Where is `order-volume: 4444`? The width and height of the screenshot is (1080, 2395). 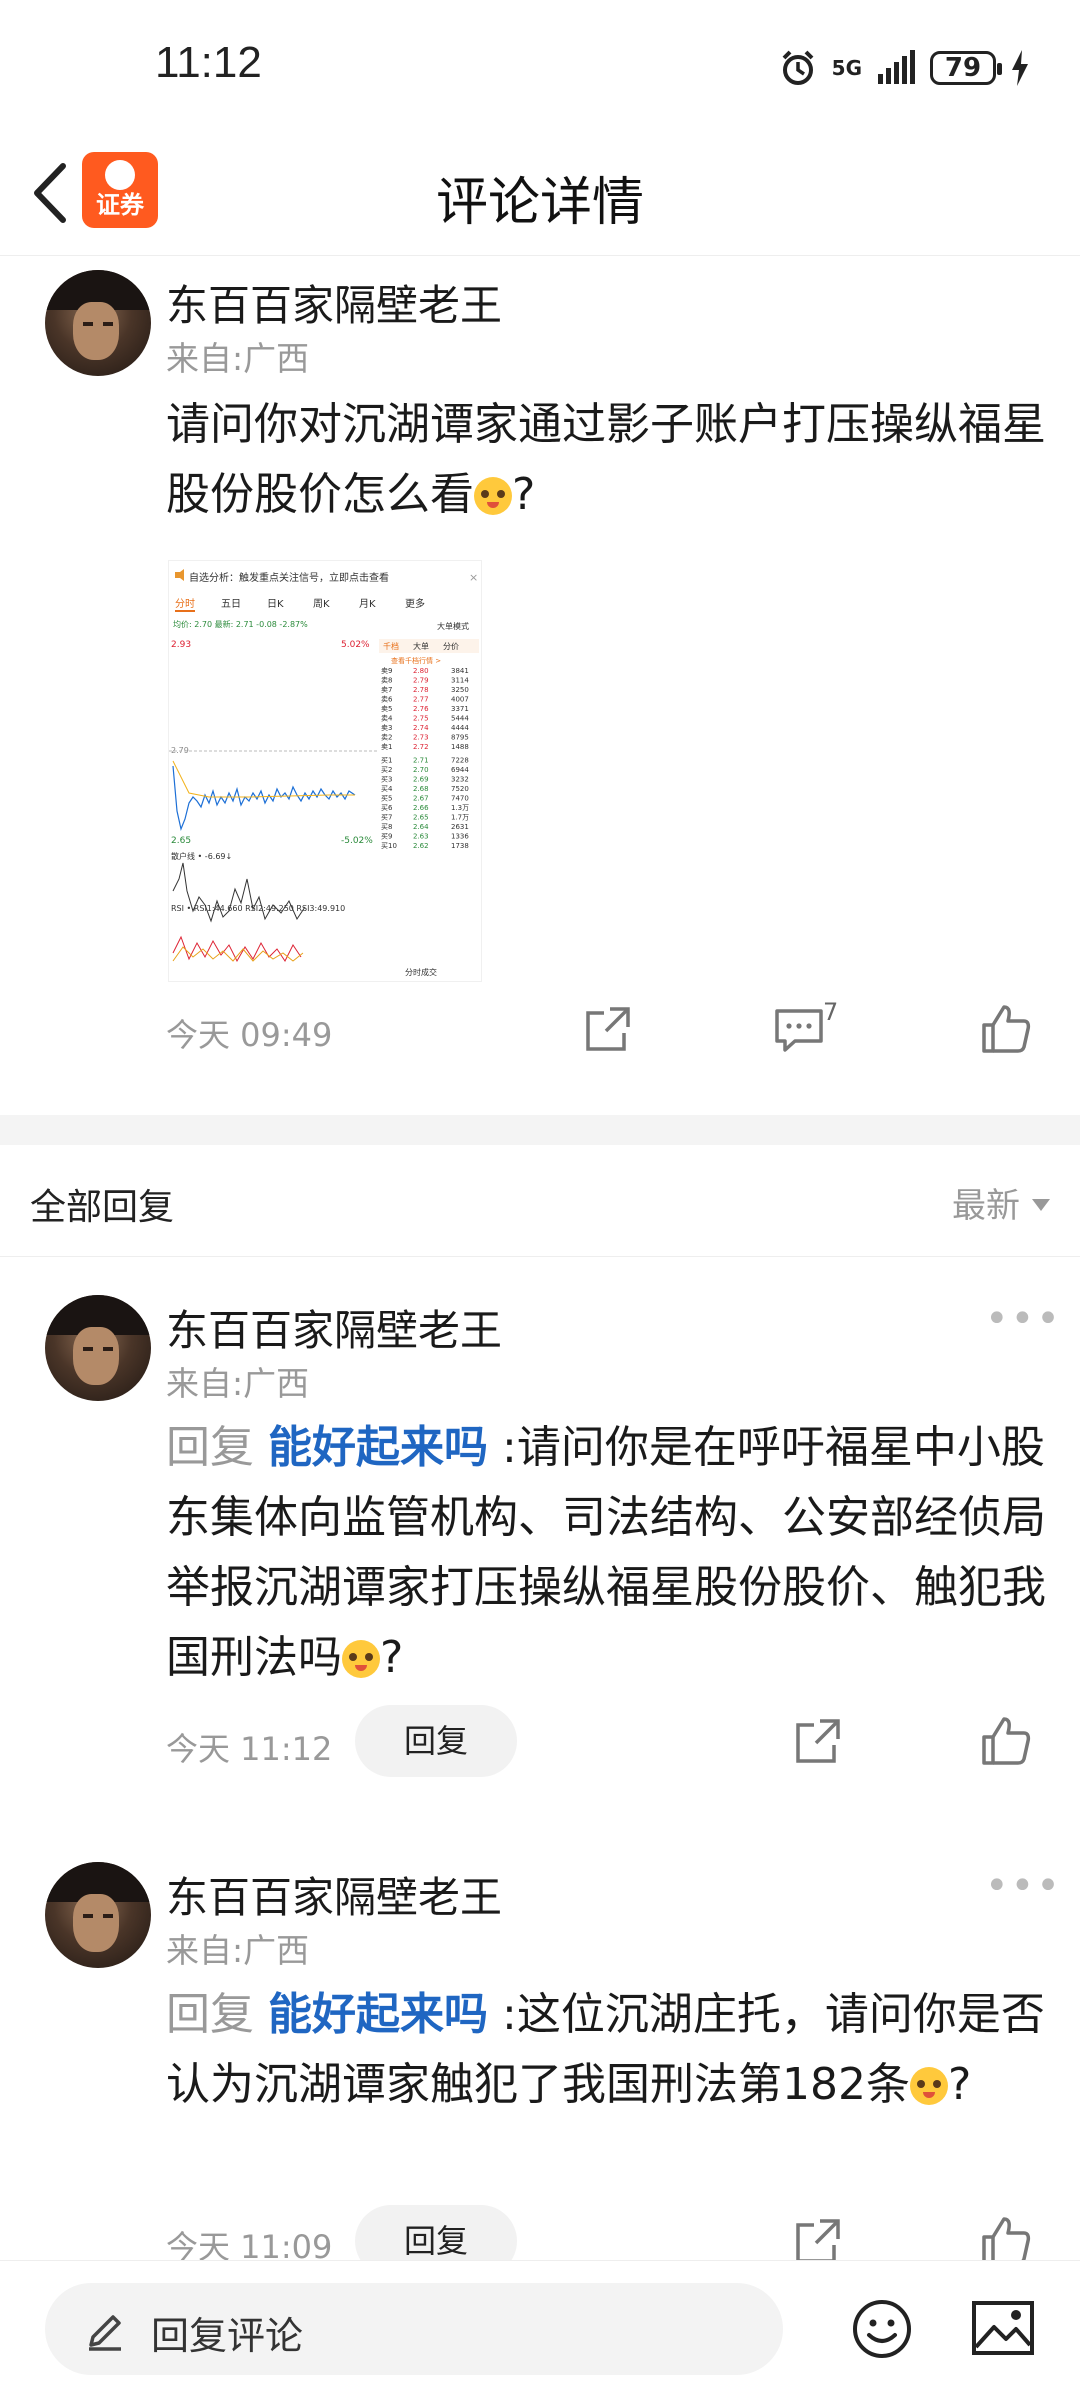
order-volume: 4444 is located at coordinates (460, 728).